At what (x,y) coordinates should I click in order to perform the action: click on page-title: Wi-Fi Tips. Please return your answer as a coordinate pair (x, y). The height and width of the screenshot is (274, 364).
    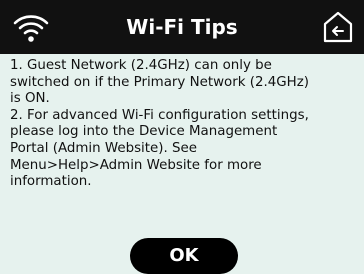
    Looking at the image, I should click on (182, 27).